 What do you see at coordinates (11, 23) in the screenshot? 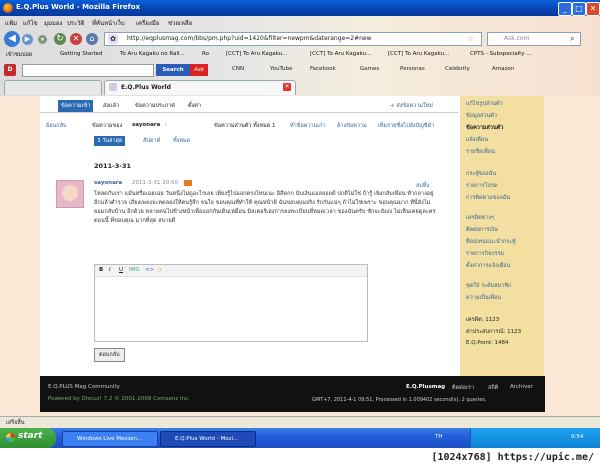
I see `menu-file: แฟ้ม` at bounding box center [11, 23].